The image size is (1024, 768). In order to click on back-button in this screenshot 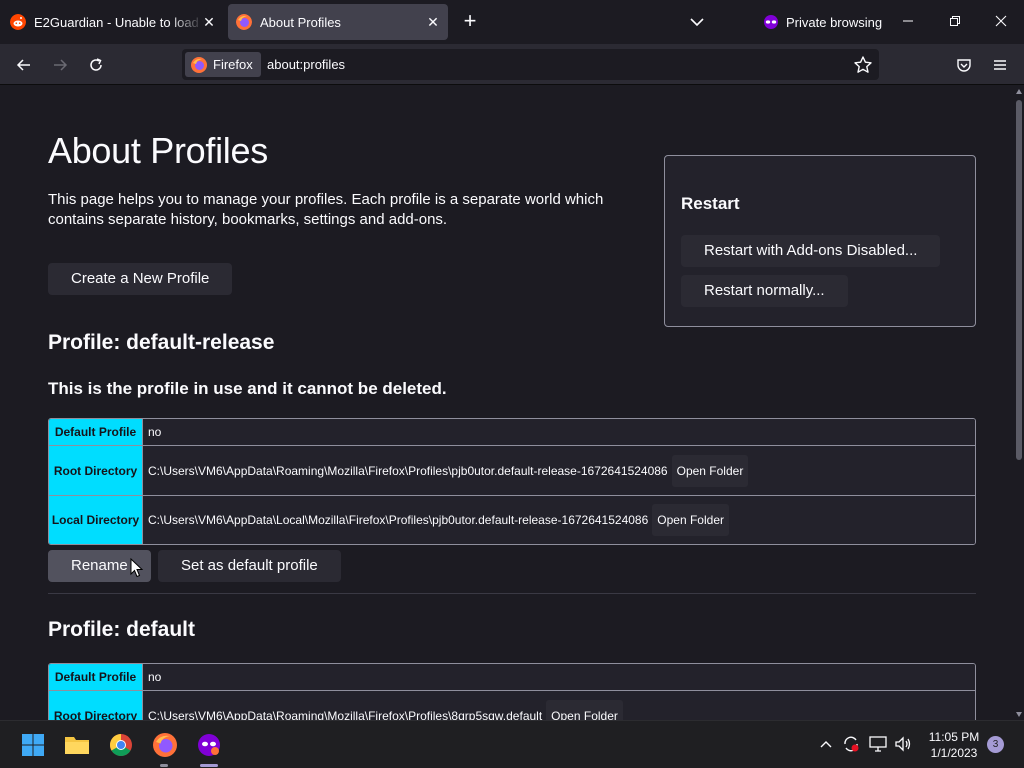, I will do `click(24, 65)`.